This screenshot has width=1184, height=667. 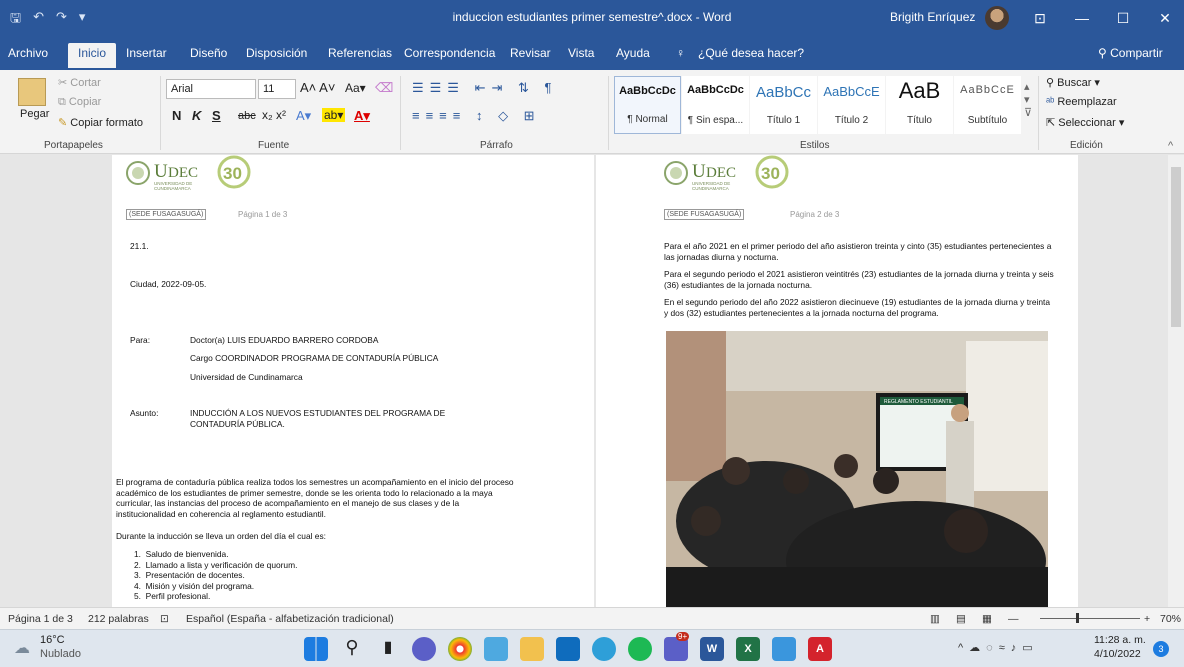 What do you see at coordinates (935, 619) in the screenshot?
I see `read-mode-icon: ▥` at bounding box center [935, 619].